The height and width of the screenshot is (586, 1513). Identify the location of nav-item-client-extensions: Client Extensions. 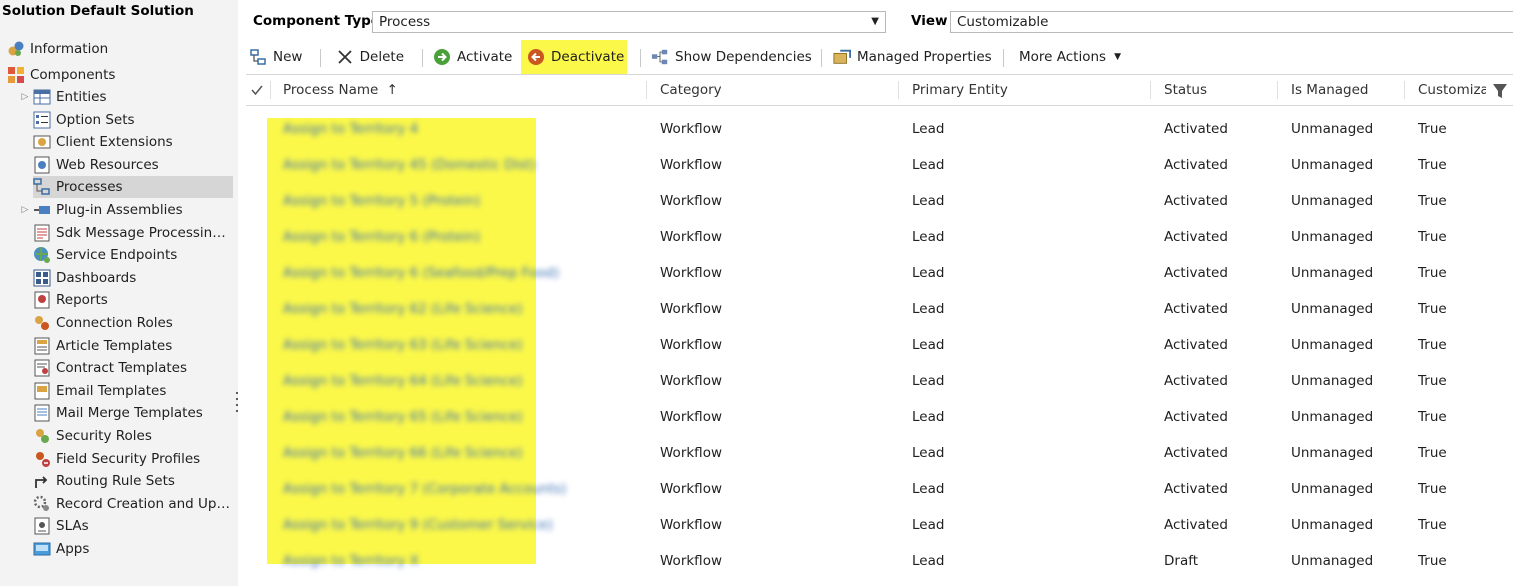
(133, 142).